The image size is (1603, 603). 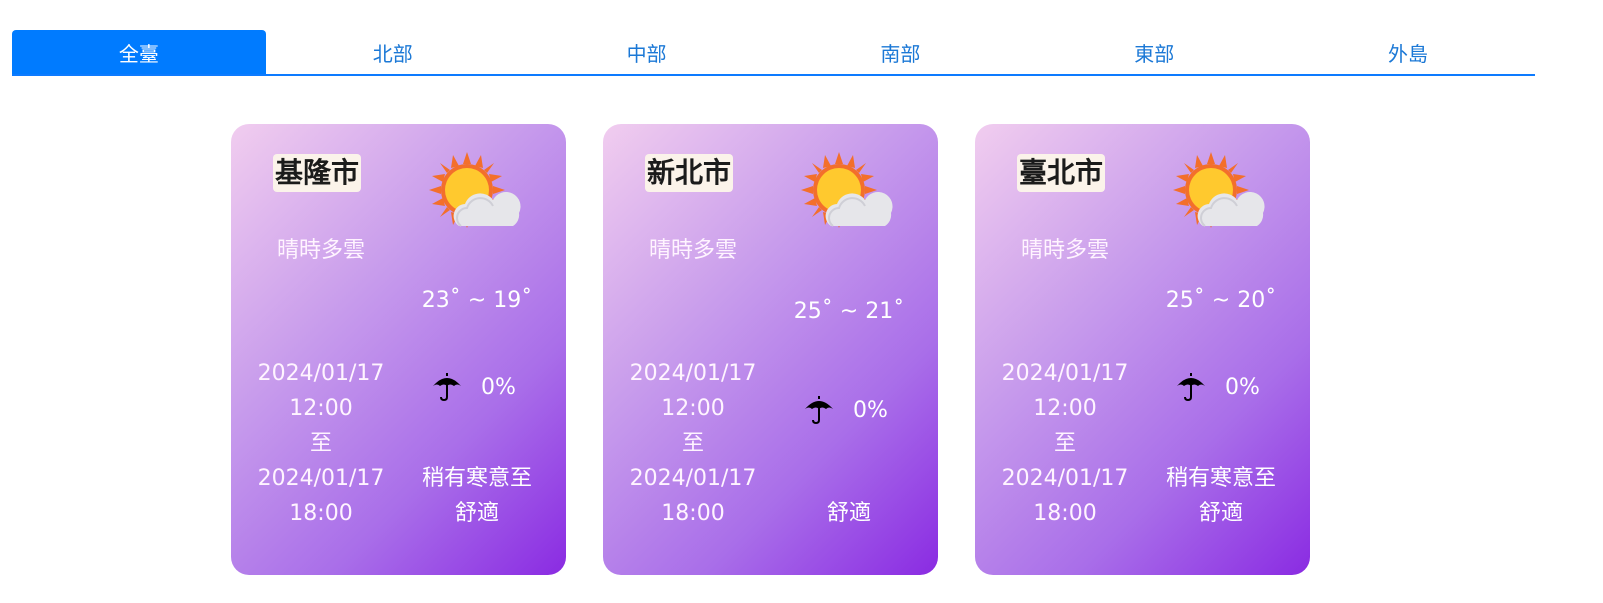 What do you see at coordinates (1408, 52) in the screenshot?
I see `tab-islands: 外島` at bounding box center [1408, 52].